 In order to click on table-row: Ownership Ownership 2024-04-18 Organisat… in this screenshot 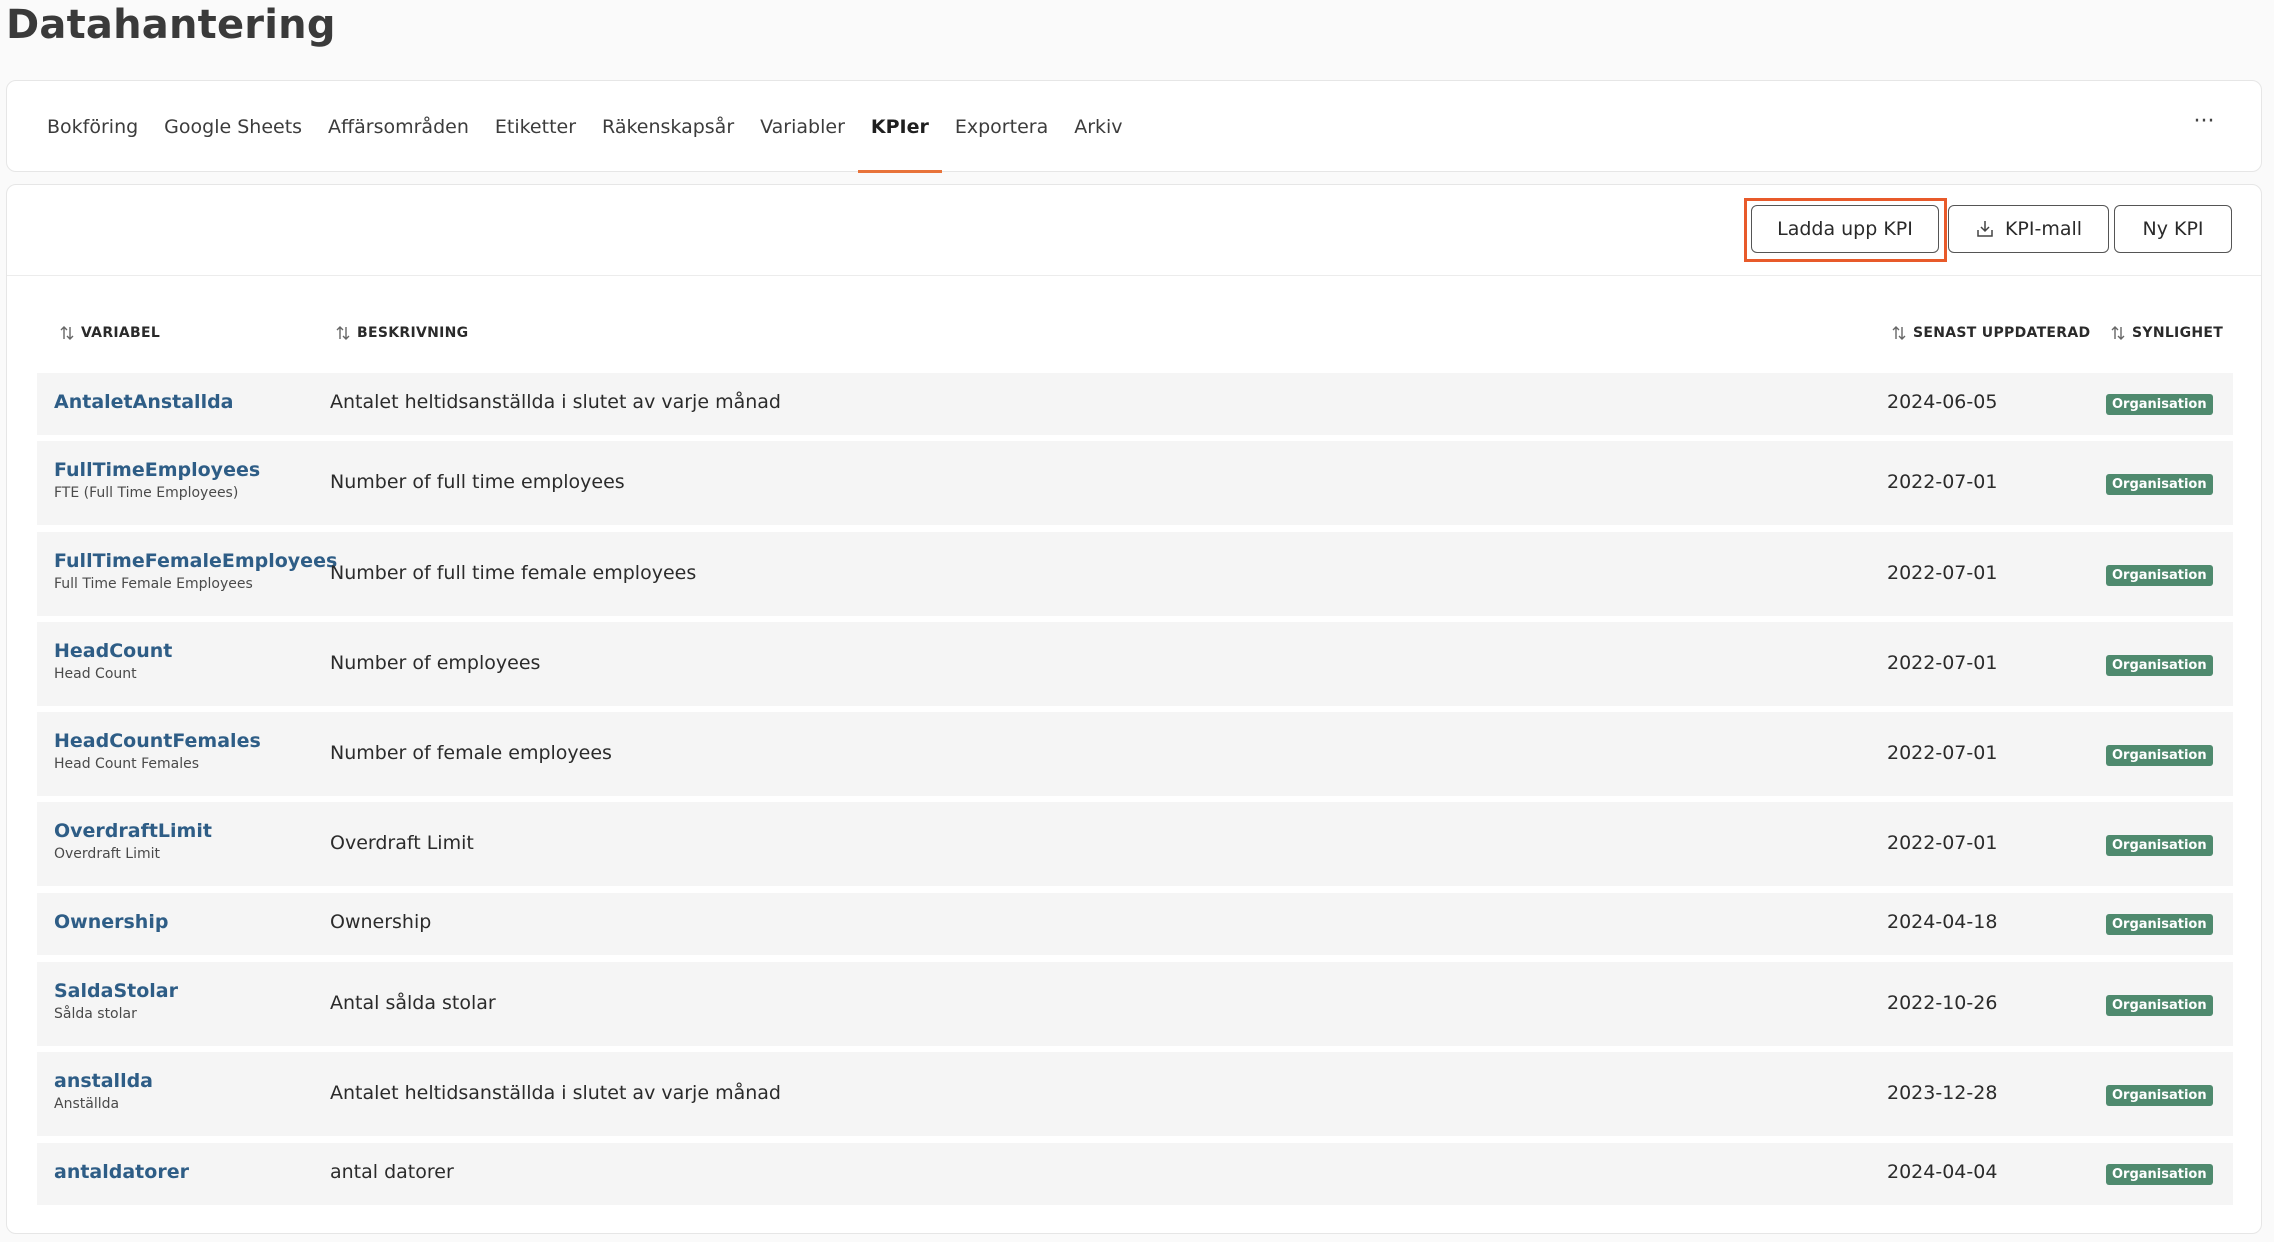, I will do `click(1135, 924)`.